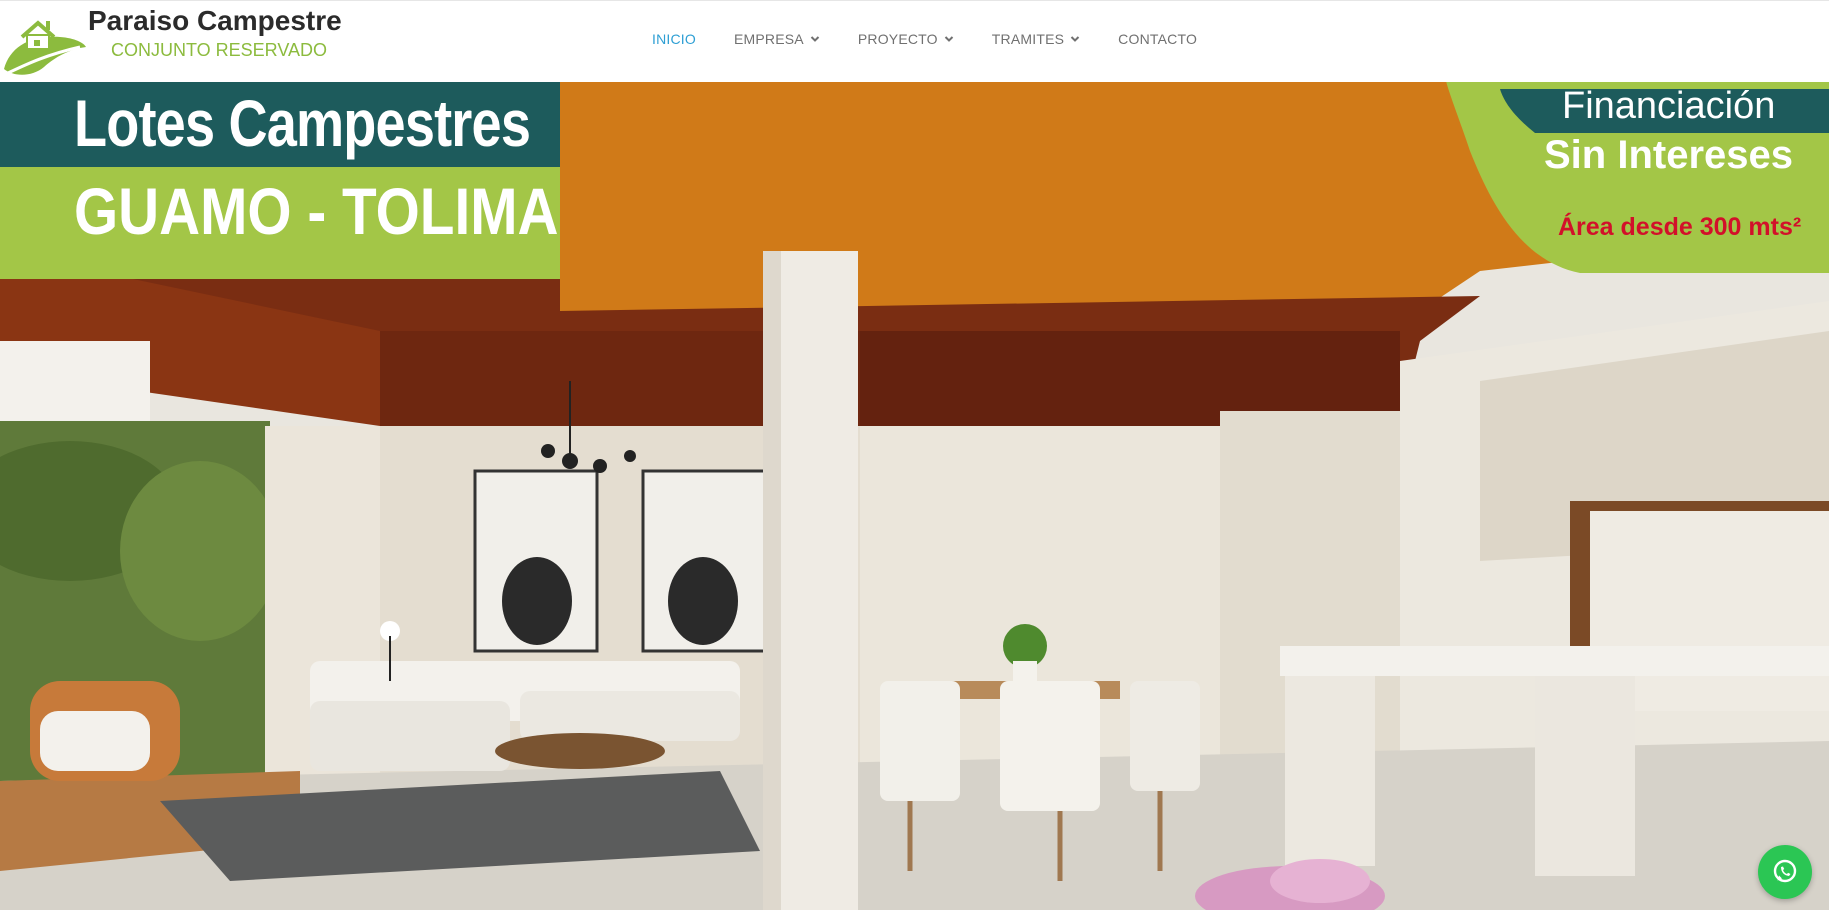 Image resolution: width=1829 pixels, height=910 pixels. Describe the element at coordinates (1680, 227) in the screenshot. I see `banner-right-line3: Área desde 300 mts²` at that location.